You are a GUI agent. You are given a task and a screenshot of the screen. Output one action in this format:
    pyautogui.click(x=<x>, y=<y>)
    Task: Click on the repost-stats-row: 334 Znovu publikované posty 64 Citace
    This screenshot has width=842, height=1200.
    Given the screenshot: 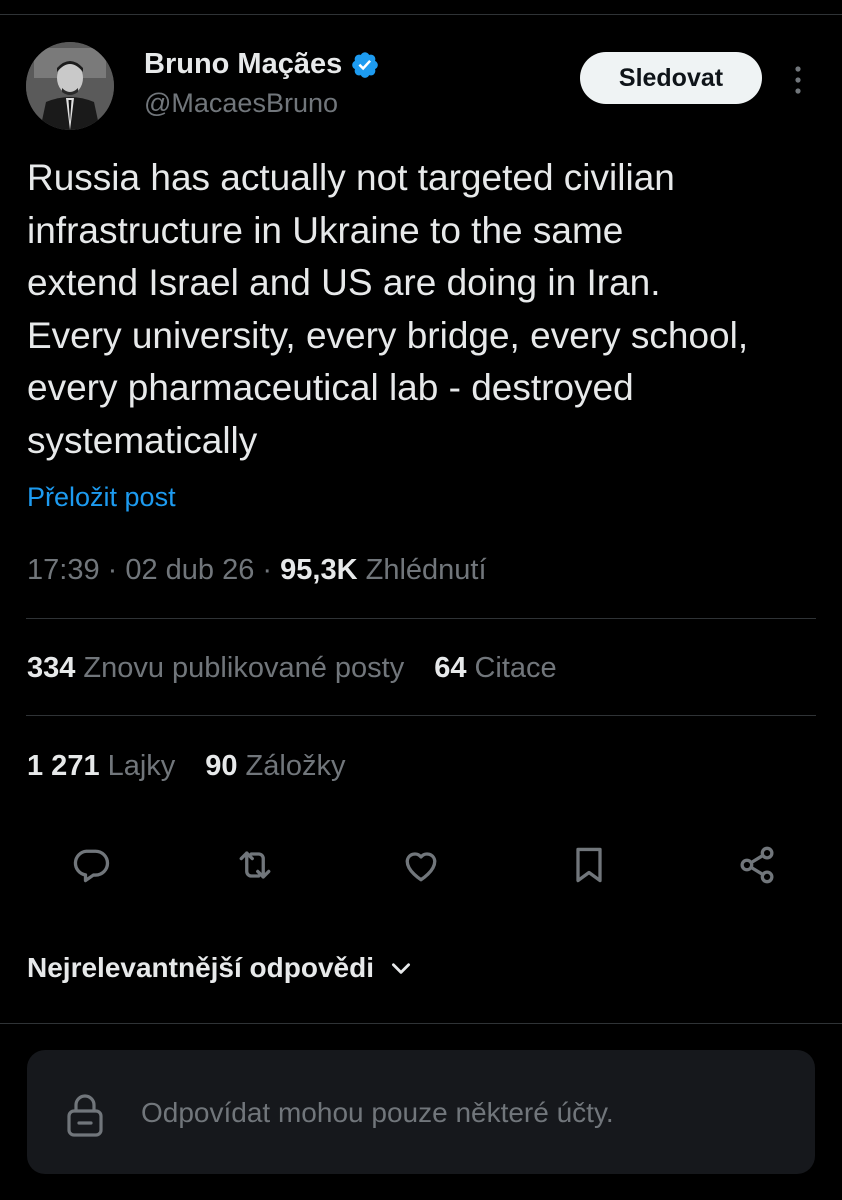 What is the action you would take?
    pyautogui.click(x=292, y=668)
    